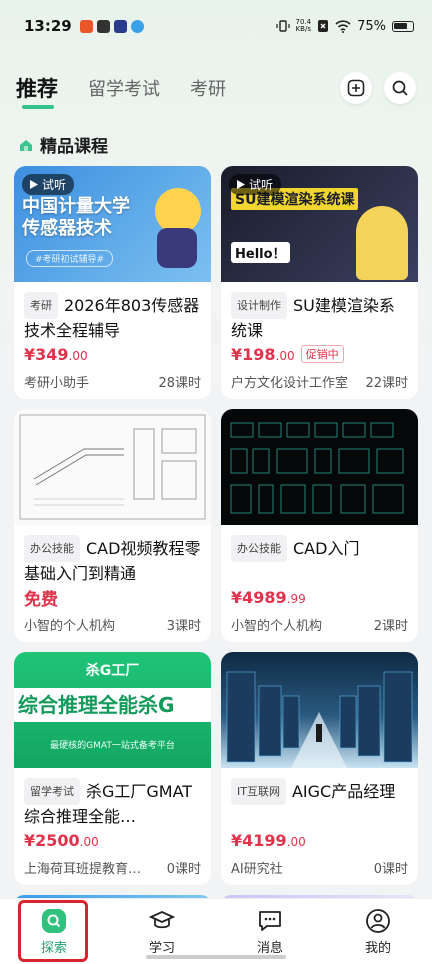 This screenshot has width=432, height=964. What do you see at coordinates (74, 147) in the screenshot?
I see `section-title: 精品课程` at bounding box center [74, 147].